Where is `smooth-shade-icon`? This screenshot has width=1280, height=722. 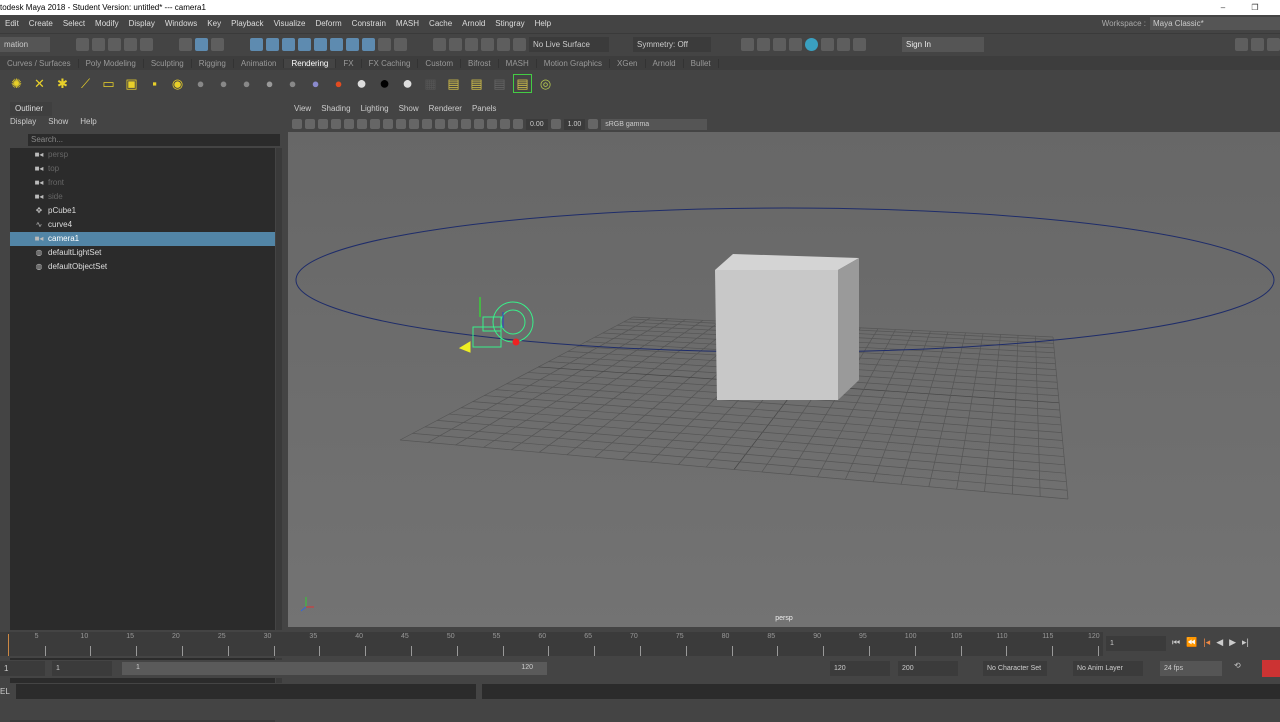
smooth-shade-icon is located at coordinates (427, 124).